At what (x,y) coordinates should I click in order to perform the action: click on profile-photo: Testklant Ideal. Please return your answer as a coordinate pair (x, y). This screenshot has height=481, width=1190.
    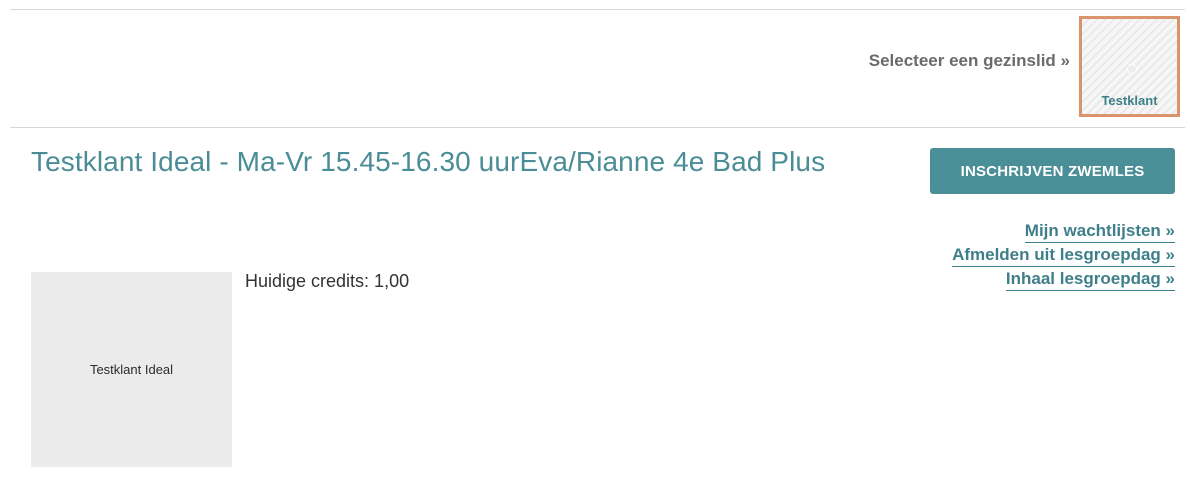
    Looking at the image, I should click on (131, 369).